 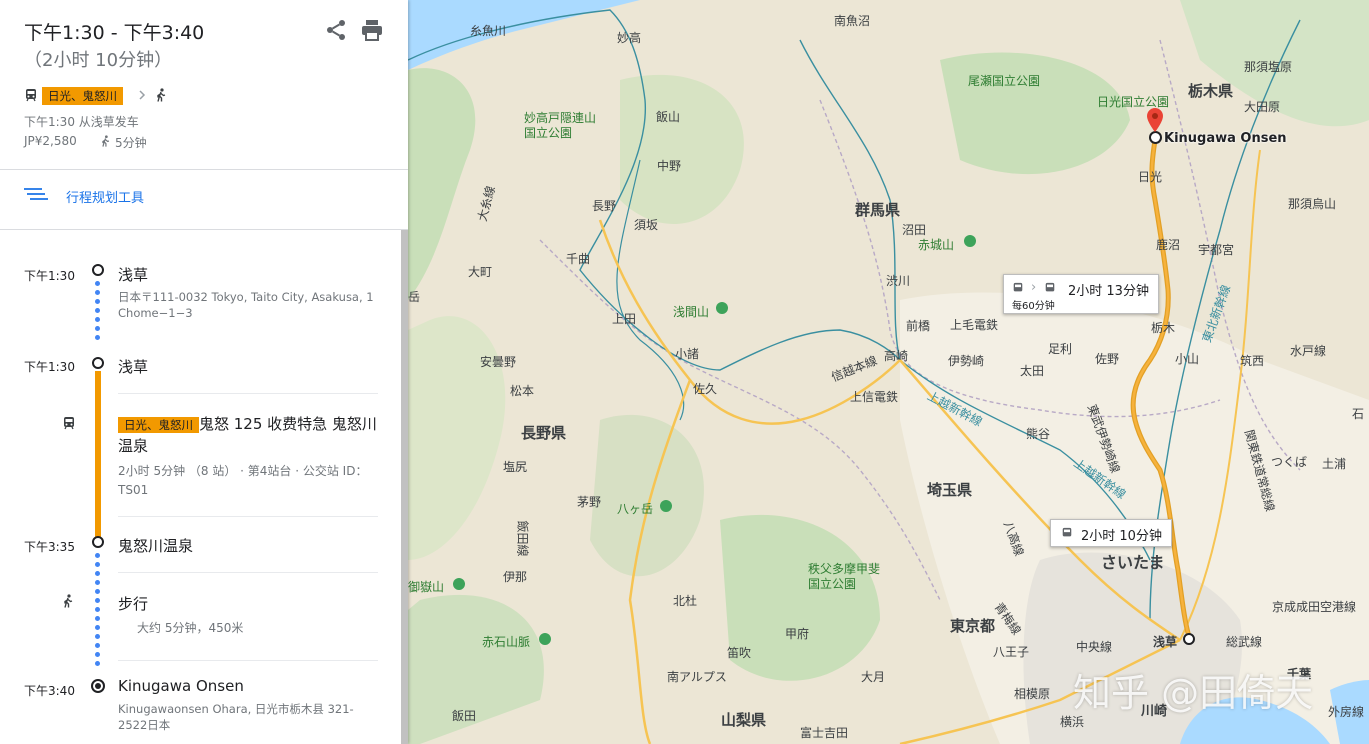 What do you see at coordinates (49, 547) in the screenshot?
I see `step-time: 下午3:35` at bounding box center [49, 547].